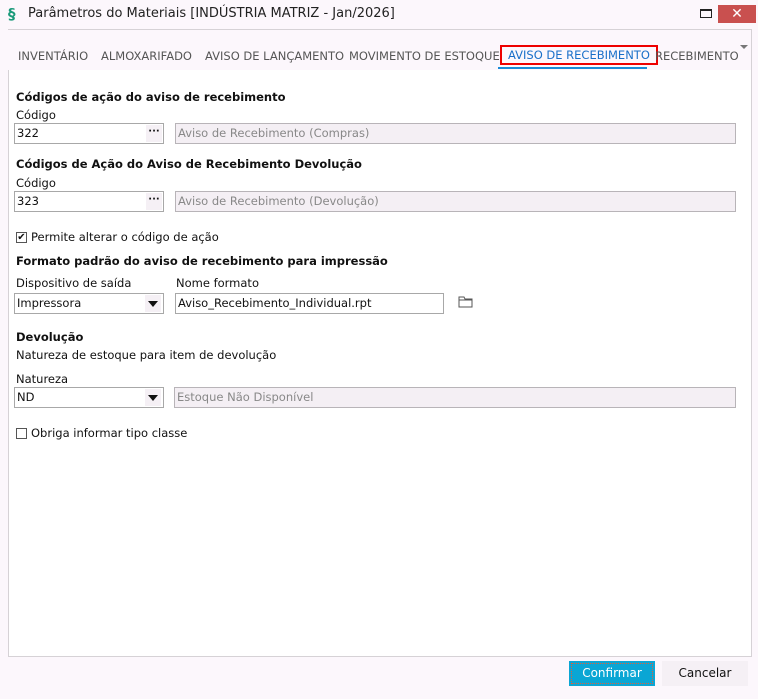  What do you see at coordinates (53, 56) in the screenshot?
I see `tab-inventario: INVENTÁRIO` at bounding box center [53, 56].